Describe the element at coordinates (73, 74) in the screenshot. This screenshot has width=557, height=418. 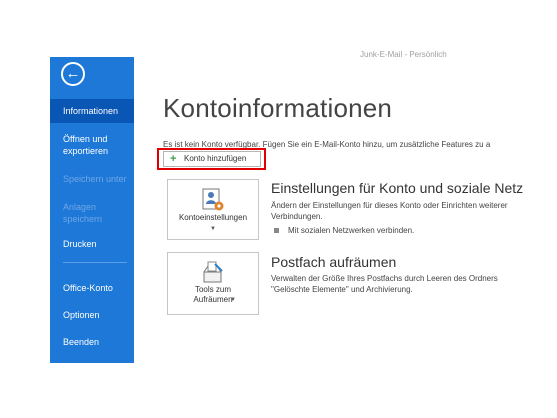
I see `back-arrow-icon: ←` at that location.